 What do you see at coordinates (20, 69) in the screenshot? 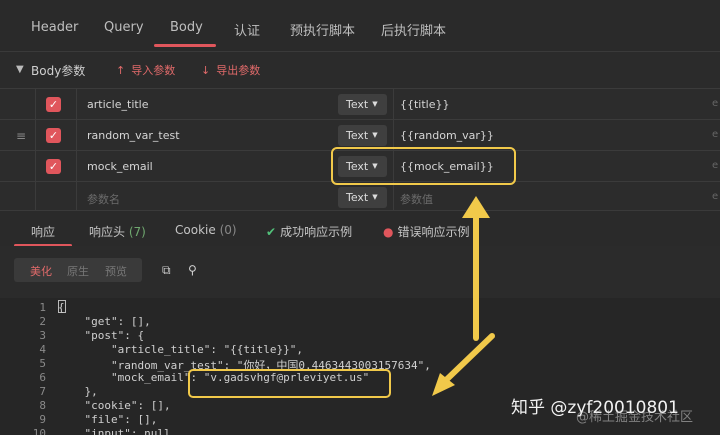
I see `collapse-caret-icon: ▼` at bounding box center [20, 69].